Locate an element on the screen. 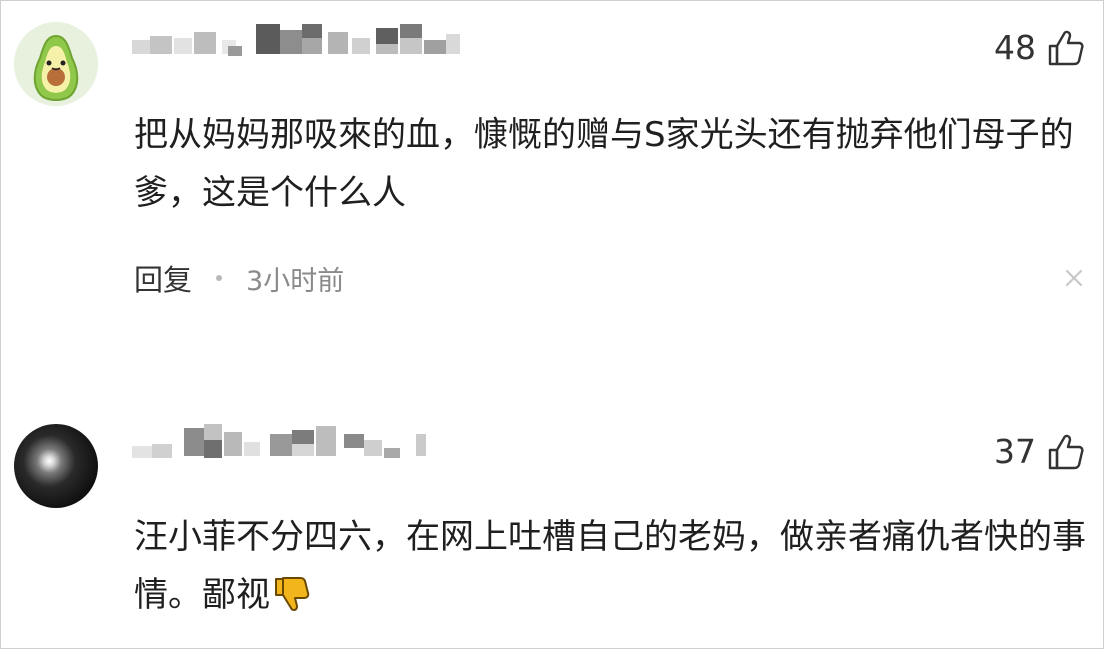 This screenshot has height=649, width=1104. like-control: 48 is located at coordinates (1040, 48).